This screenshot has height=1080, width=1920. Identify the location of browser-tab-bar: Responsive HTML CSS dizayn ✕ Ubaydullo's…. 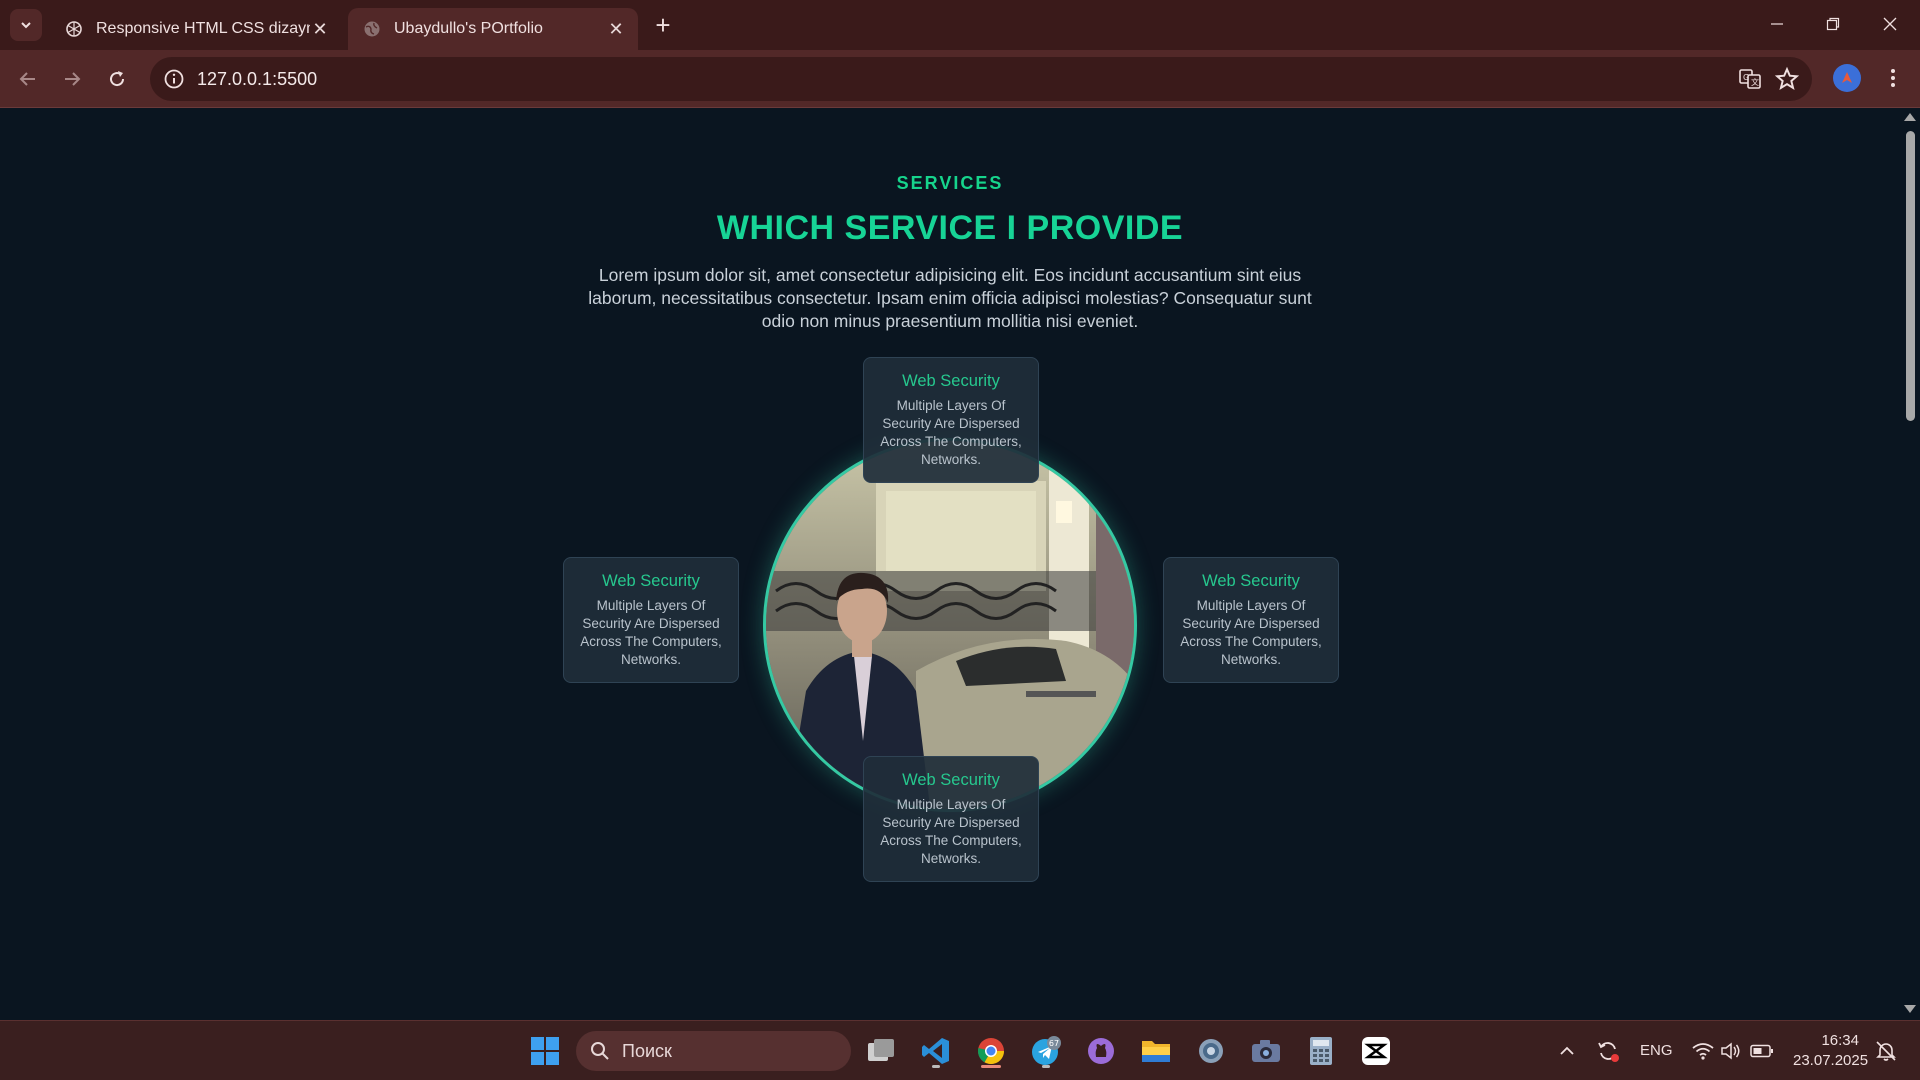
(960, 25).